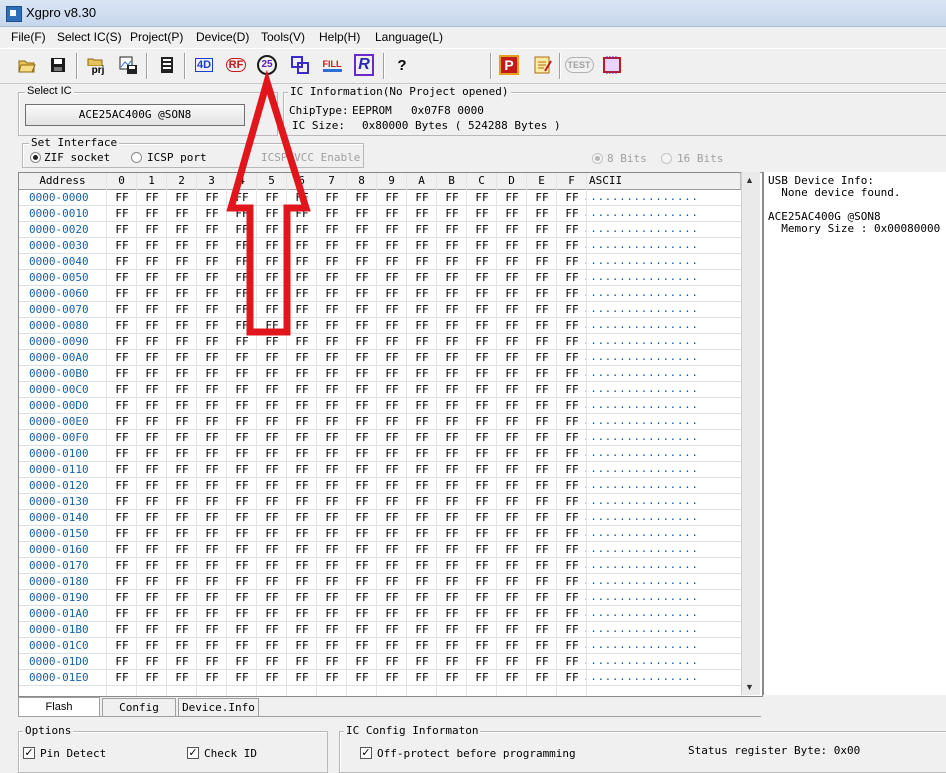  What do you see at coordinates (156, 37) in the screenshot?
I see `menu-project: Project(P)` at bounding box center [156, 37].